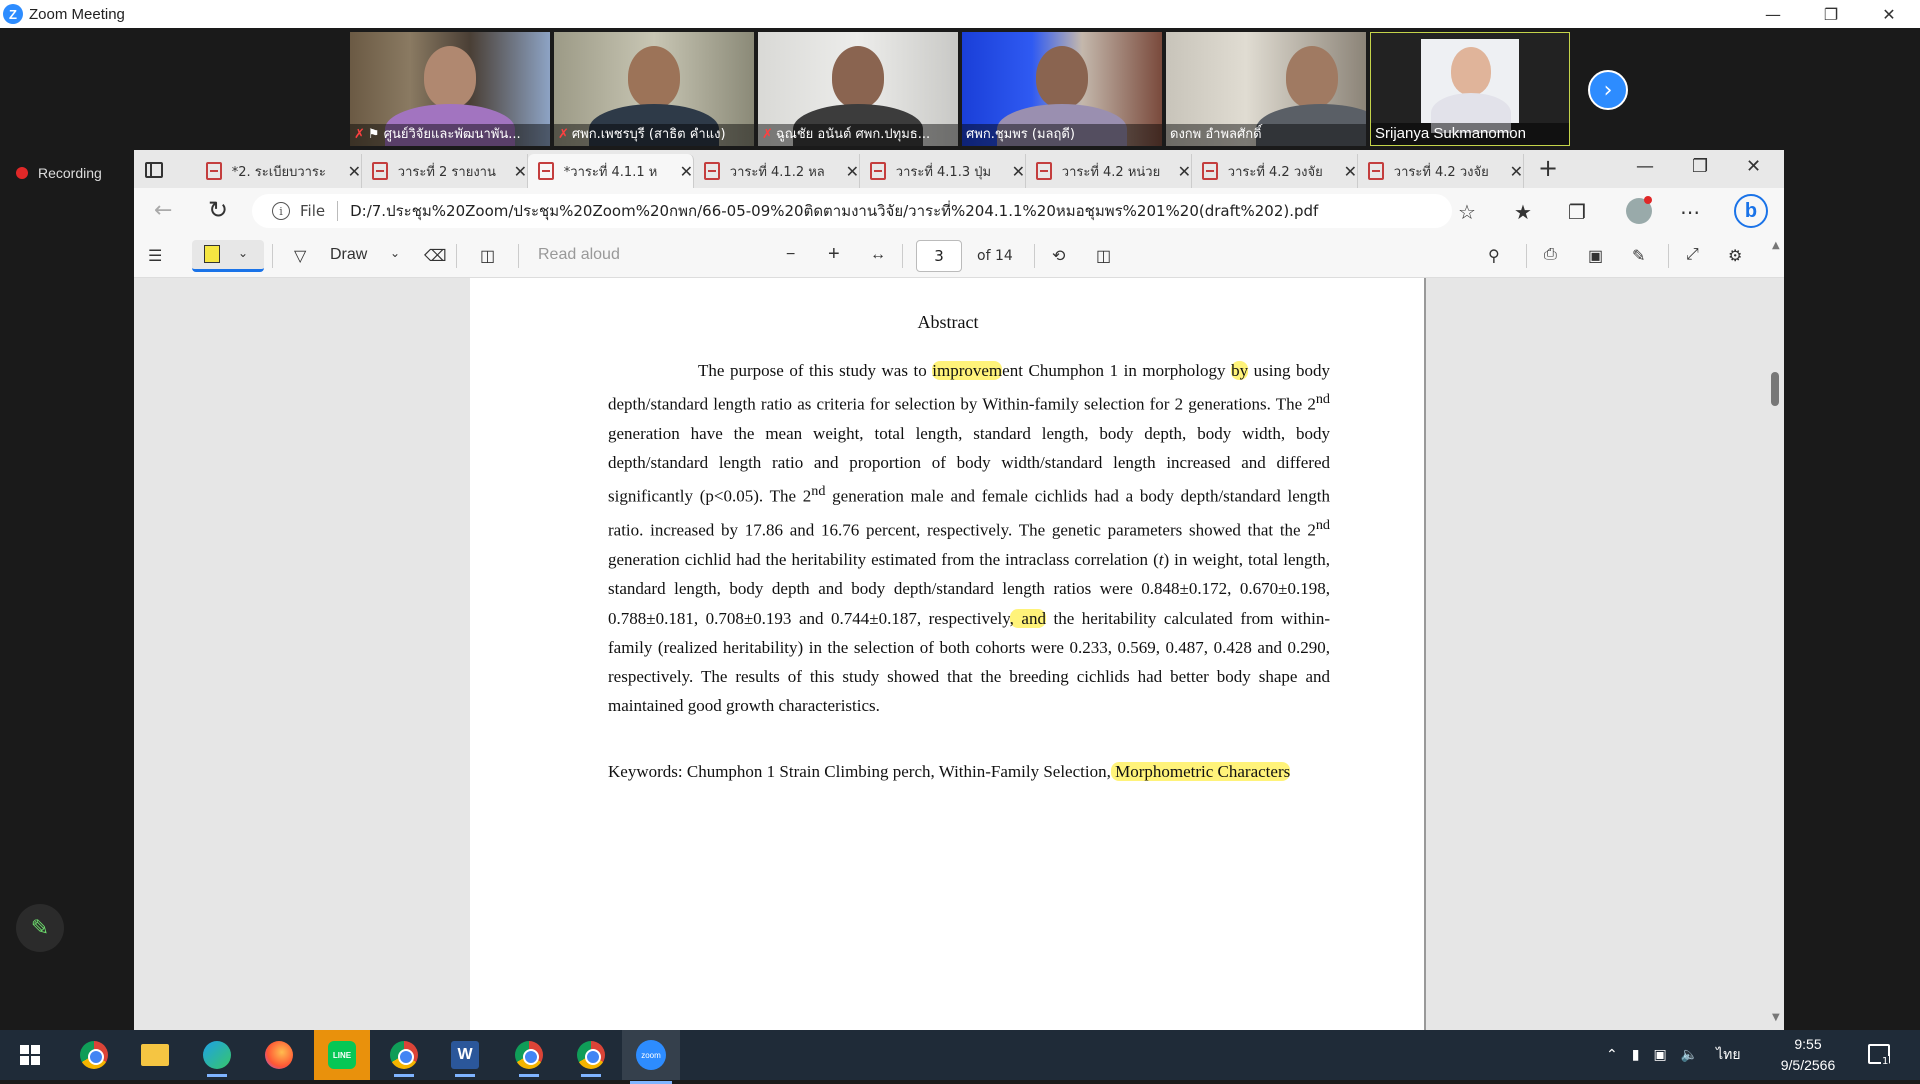 The height and width of the screenshot is (1084, 1920). Describe the element at coordinates (154, 170) in the screenshot. I see `tab-actions-button` at that location.